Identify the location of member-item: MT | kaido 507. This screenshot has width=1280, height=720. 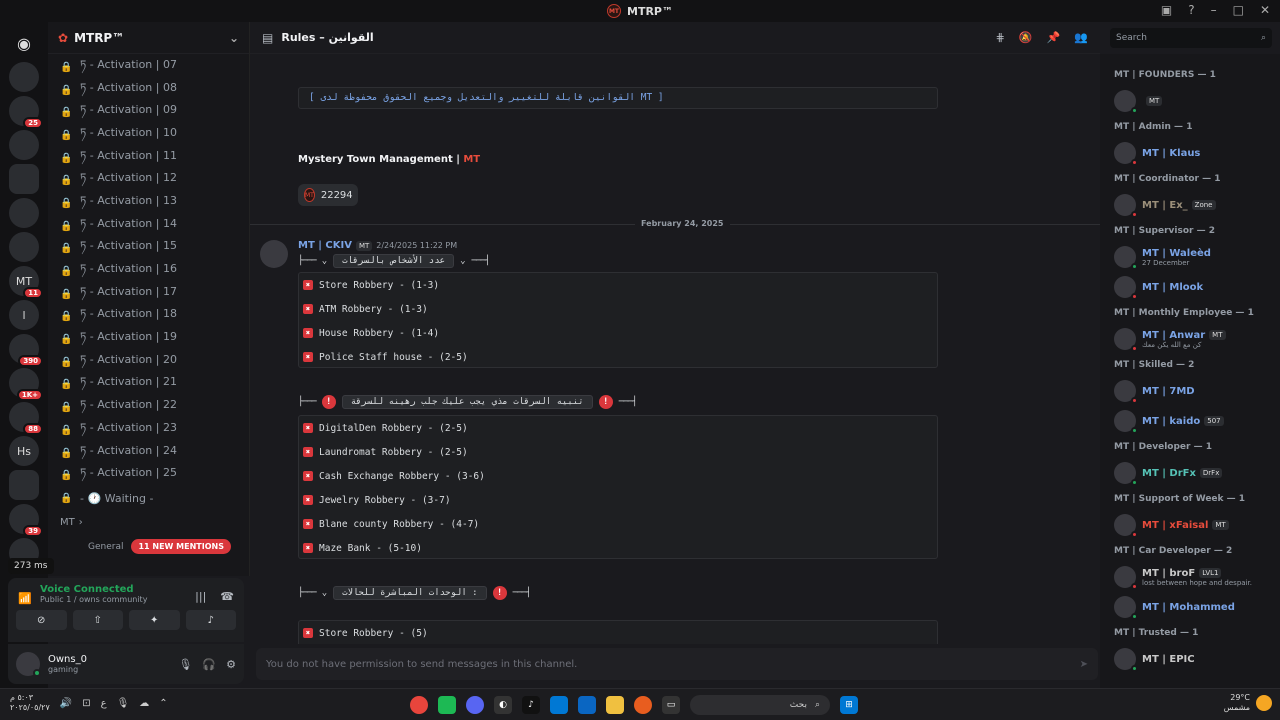
(1190, 421).